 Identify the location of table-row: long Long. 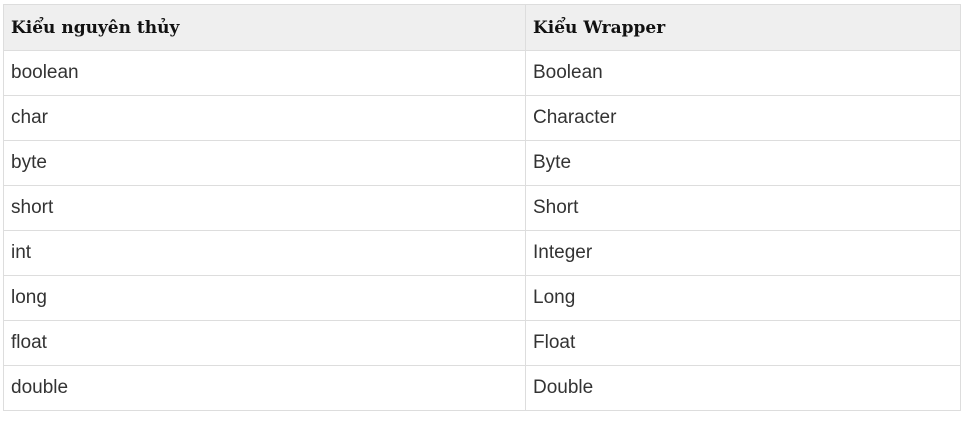
(482, 298).